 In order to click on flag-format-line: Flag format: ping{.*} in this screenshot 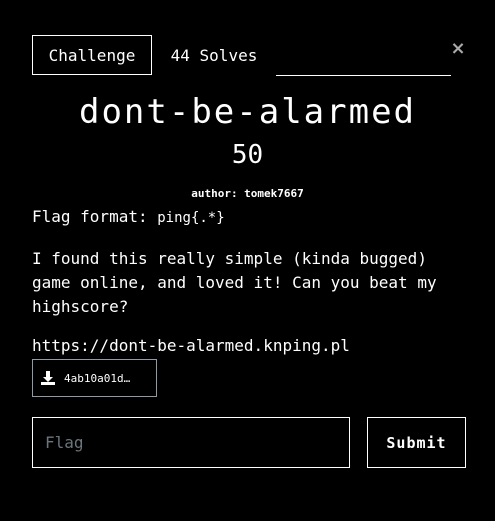, I will do `click(128, 216)`.